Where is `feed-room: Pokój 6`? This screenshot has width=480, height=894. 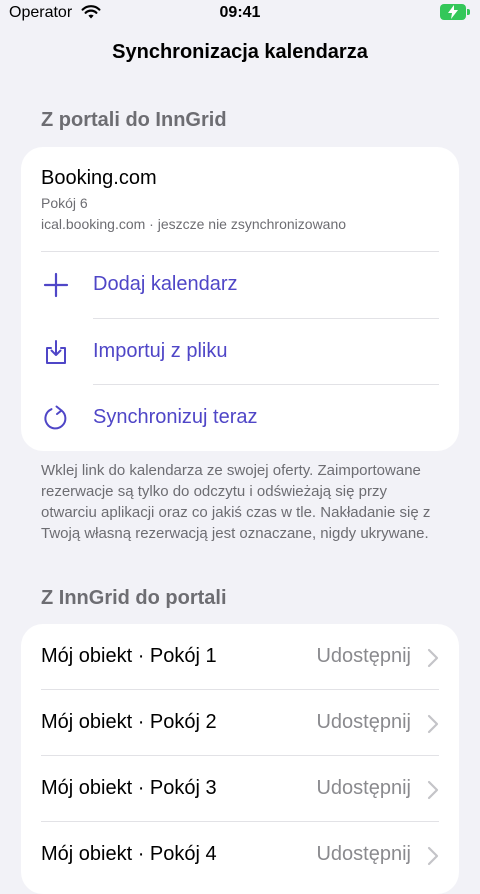
feed-room: Pokój 6 is located at coordinates (64, 203).